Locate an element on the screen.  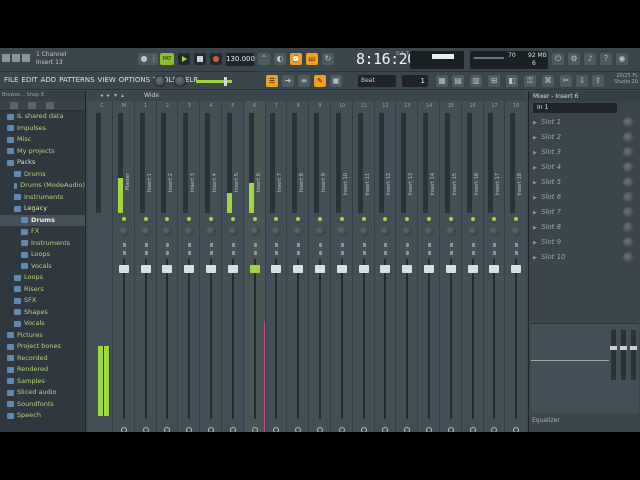
mic-icon: ● is located at coordinates (144, 59).